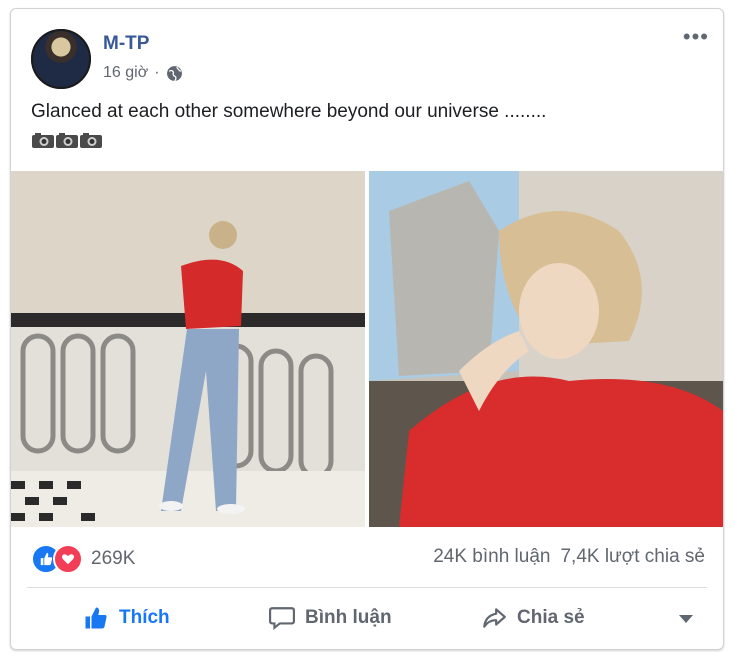 This screenshot has width=735, height=659. Describe the element at coordinates (113, 558) in the screenshot. I see `reaction-count: 269K` at that location.